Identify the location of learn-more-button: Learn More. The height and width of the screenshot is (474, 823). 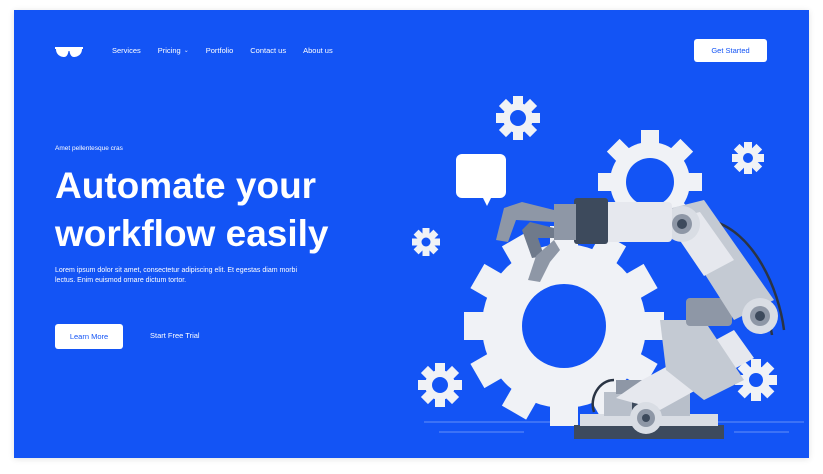
(89, 336).